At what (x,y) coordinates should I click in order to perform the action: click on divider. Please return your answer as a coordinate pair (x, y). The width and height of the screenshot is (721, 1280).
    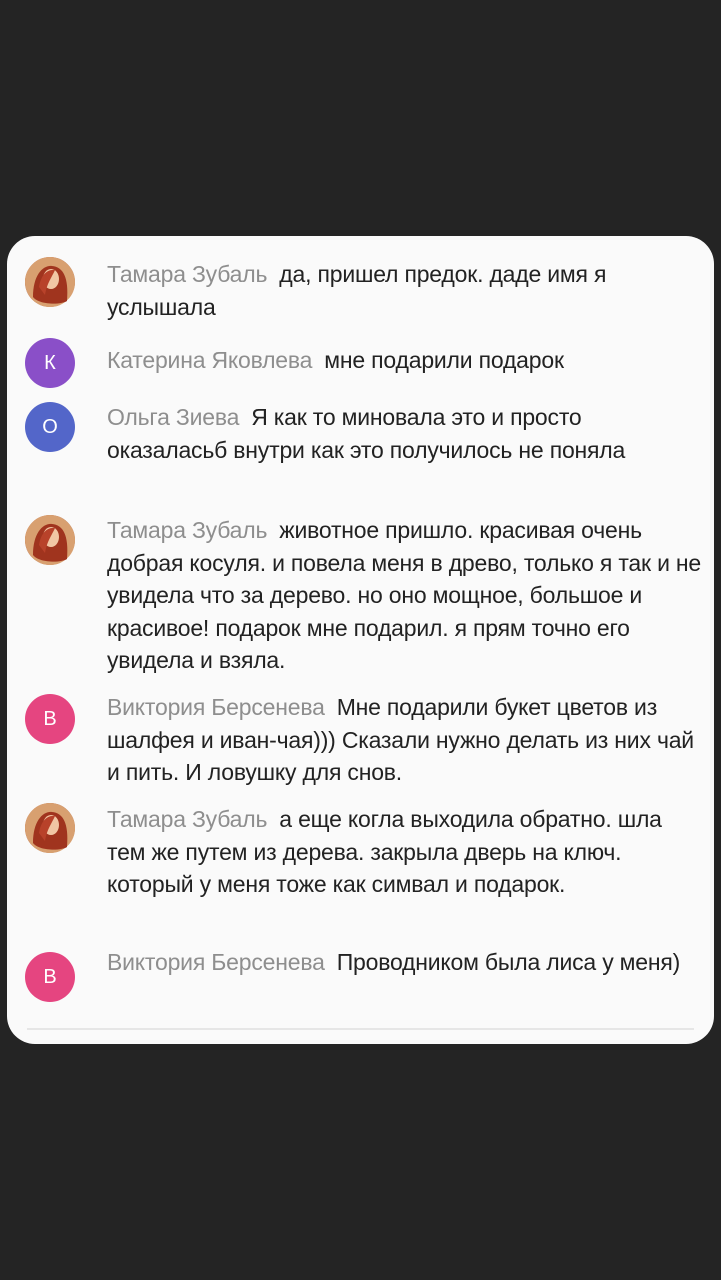
    Looking at the image, I should click on (360, 1029).